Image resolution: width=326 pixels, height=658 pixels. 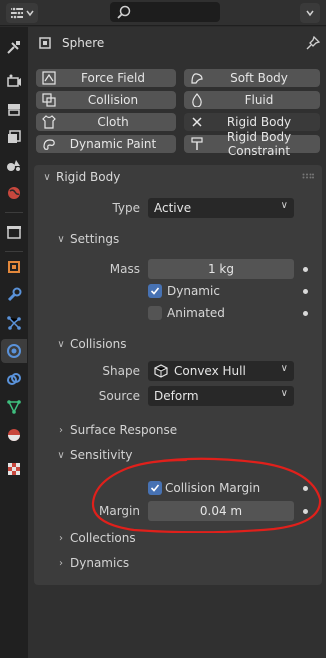 I want to click on dynamic-paint-button: Dynamic Paint, so click(x=106, y=144).